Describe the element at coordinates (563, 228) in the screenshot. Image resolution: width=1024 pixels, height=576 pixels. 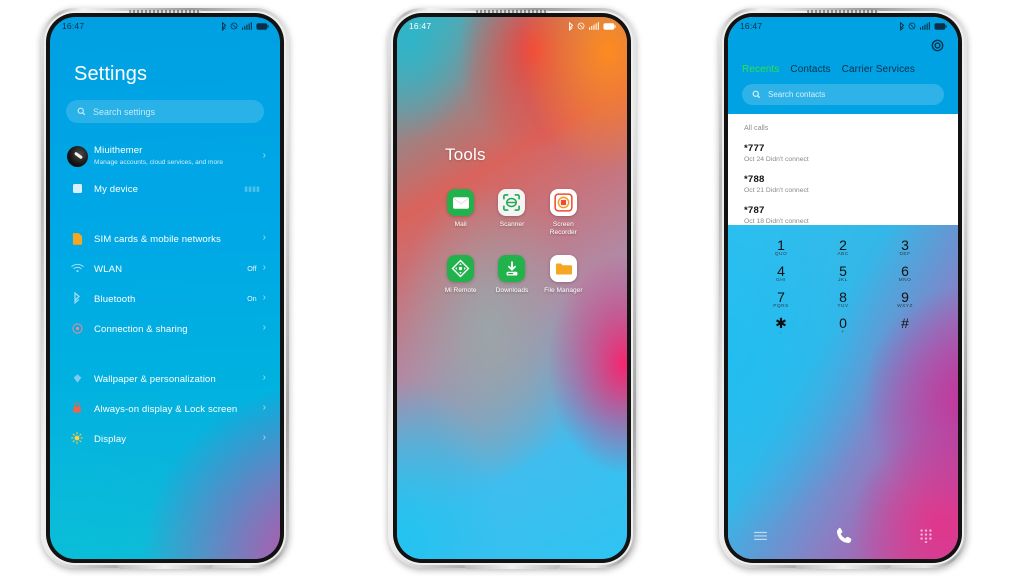
I see `app-label: Screen Recorder` at that location.